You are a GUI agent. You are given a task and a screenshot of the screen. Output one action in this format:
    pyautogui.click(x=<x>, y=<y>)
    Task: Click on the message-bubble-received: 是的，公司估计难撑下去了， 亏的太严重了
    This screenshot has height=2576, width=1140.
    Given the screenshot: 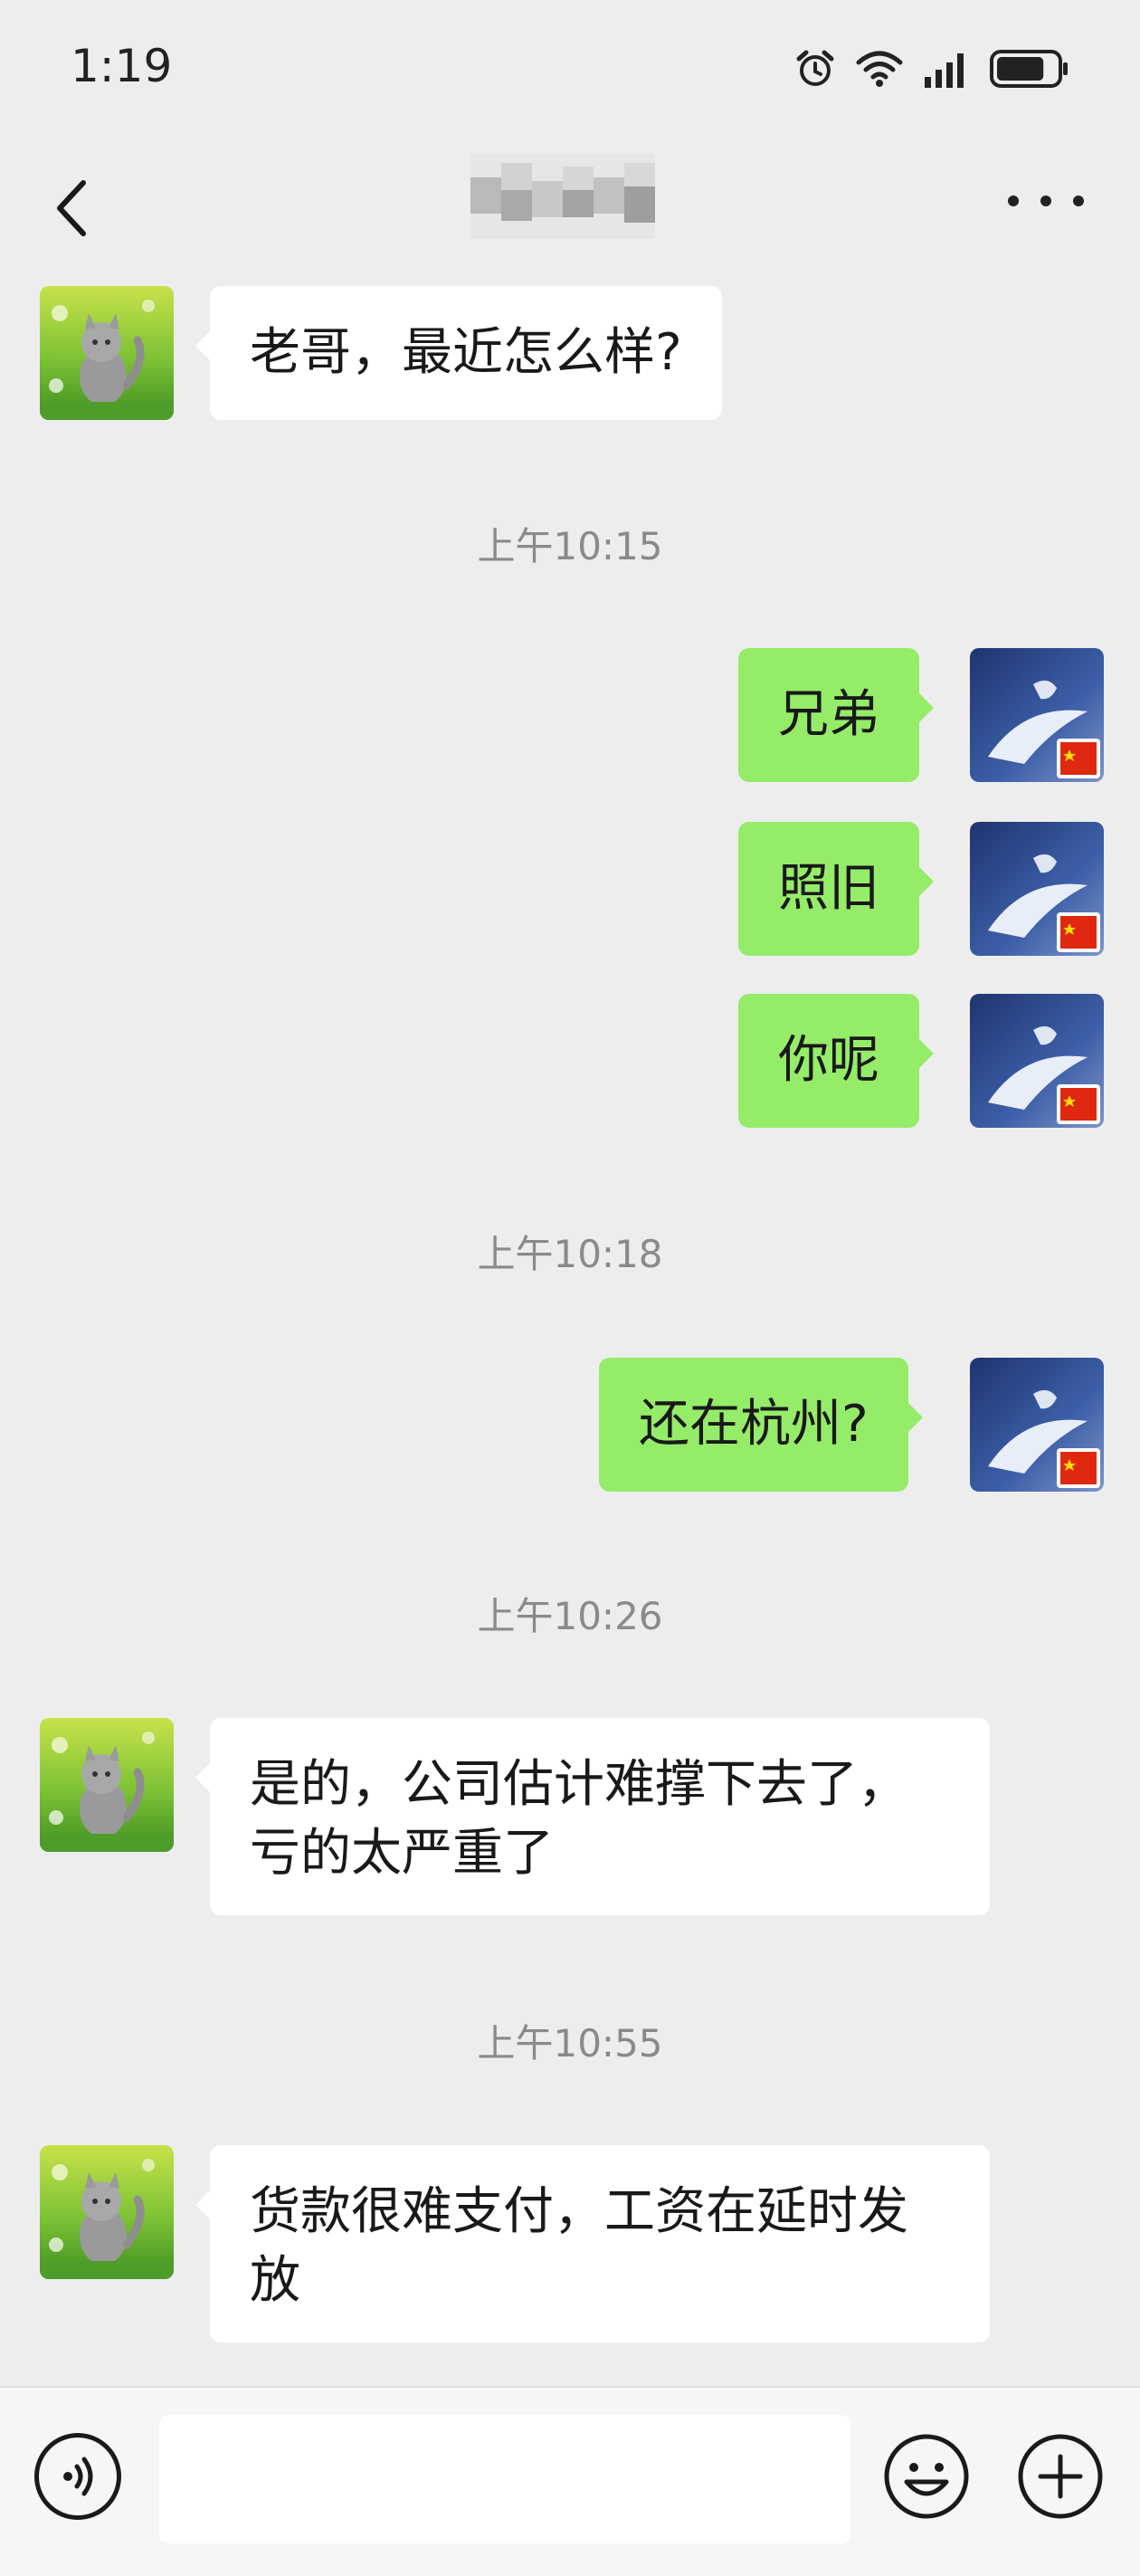 What is the action you would take?
    pyautogui.click(x=593, y=1817)
    